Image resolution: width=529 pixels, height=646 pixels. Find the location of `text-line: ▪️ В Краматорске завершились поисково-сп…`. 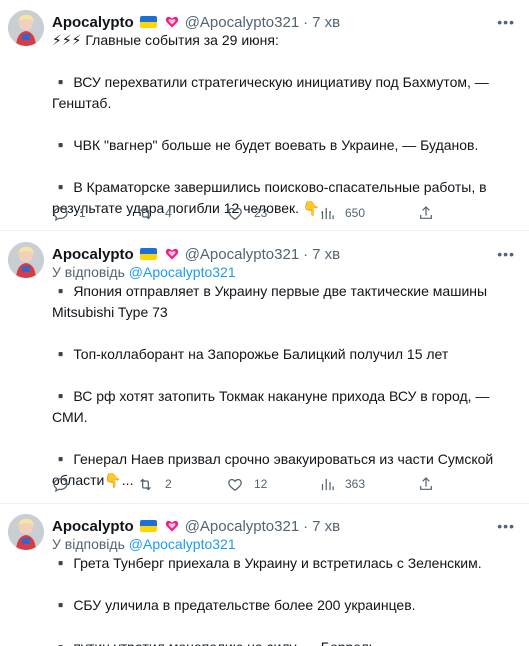

text-line: ▪️ В Краматорске завершились поисково-сп… is located at coordinates (269, 187).